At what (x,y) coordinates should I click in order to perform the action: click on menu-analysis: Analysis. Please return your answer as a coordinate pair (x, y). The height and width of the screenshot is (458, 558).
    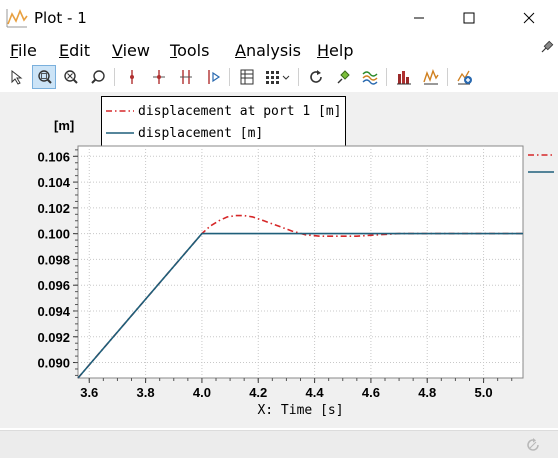
    Looking at the image, I should click on (268, 50).